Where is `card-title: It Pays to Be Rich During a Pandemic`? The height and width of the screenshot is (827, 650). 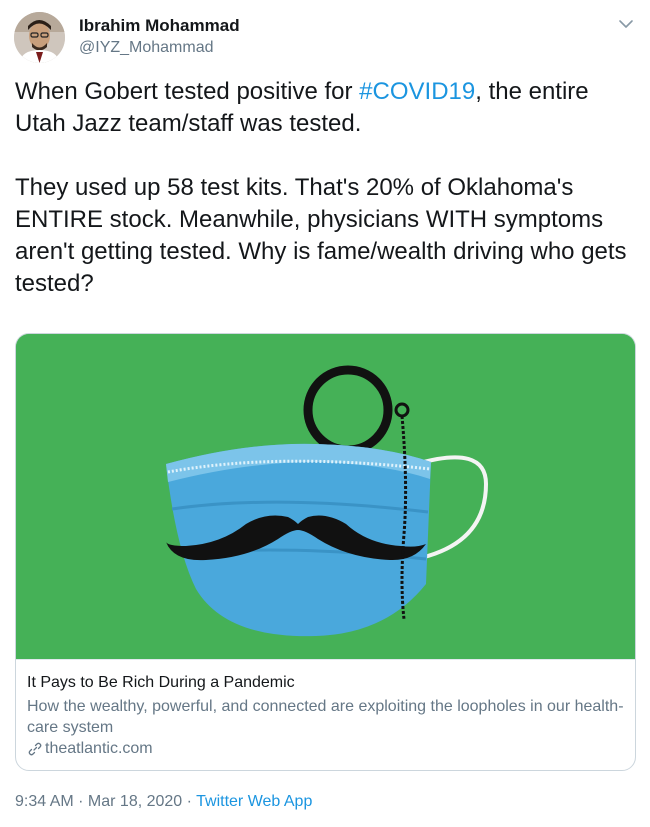 card-title: It Pays to Be Rich During a Pandemic is located at coordinates (161, 683).